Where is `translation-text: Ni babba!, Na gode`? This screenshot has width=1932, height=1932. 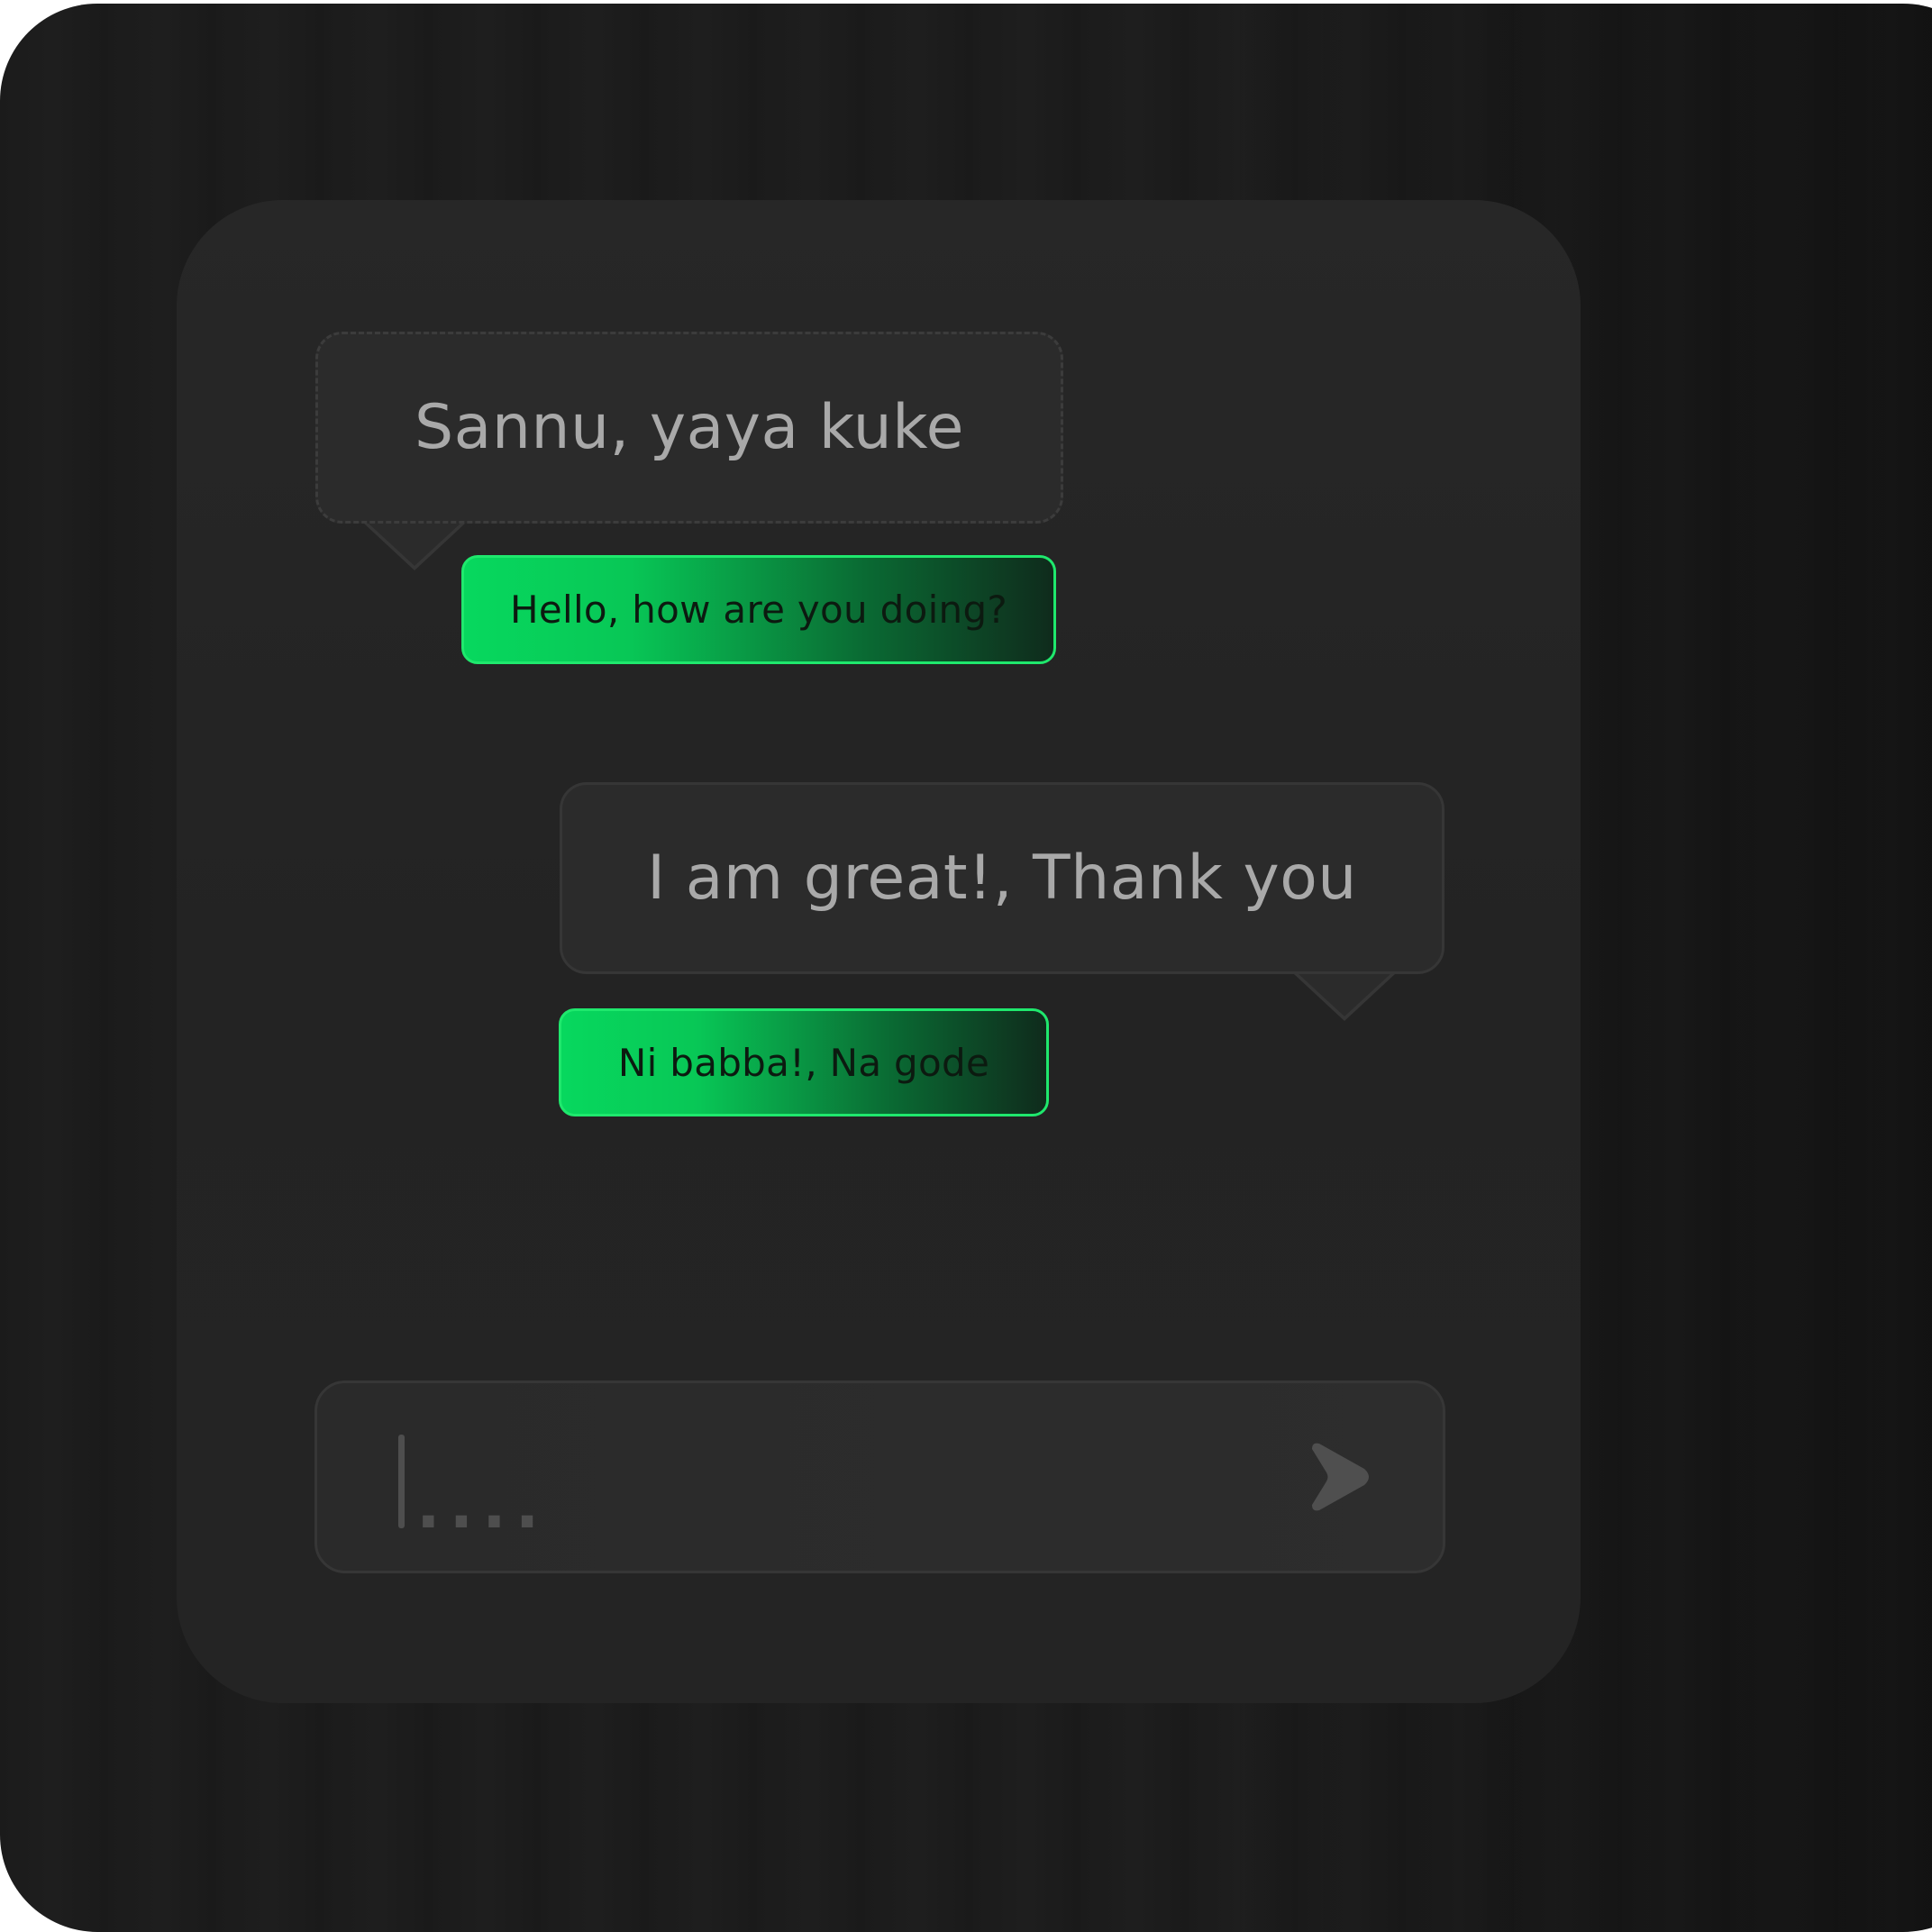 translation-text: Ni babba!, Na gode is located at coordinates (803, 1062).